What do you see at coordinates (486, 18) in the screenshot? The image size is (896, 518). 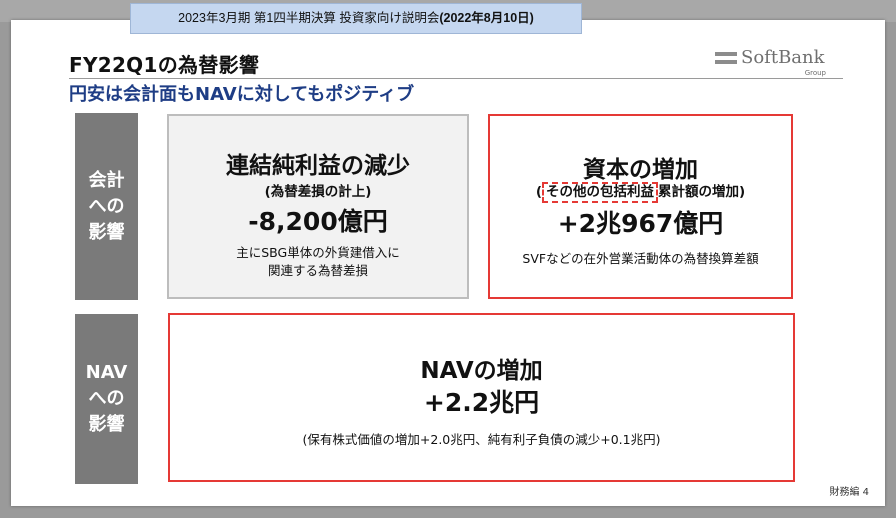 I see `session-date: (2022年8月10日)` at bounding box center [486, 18].